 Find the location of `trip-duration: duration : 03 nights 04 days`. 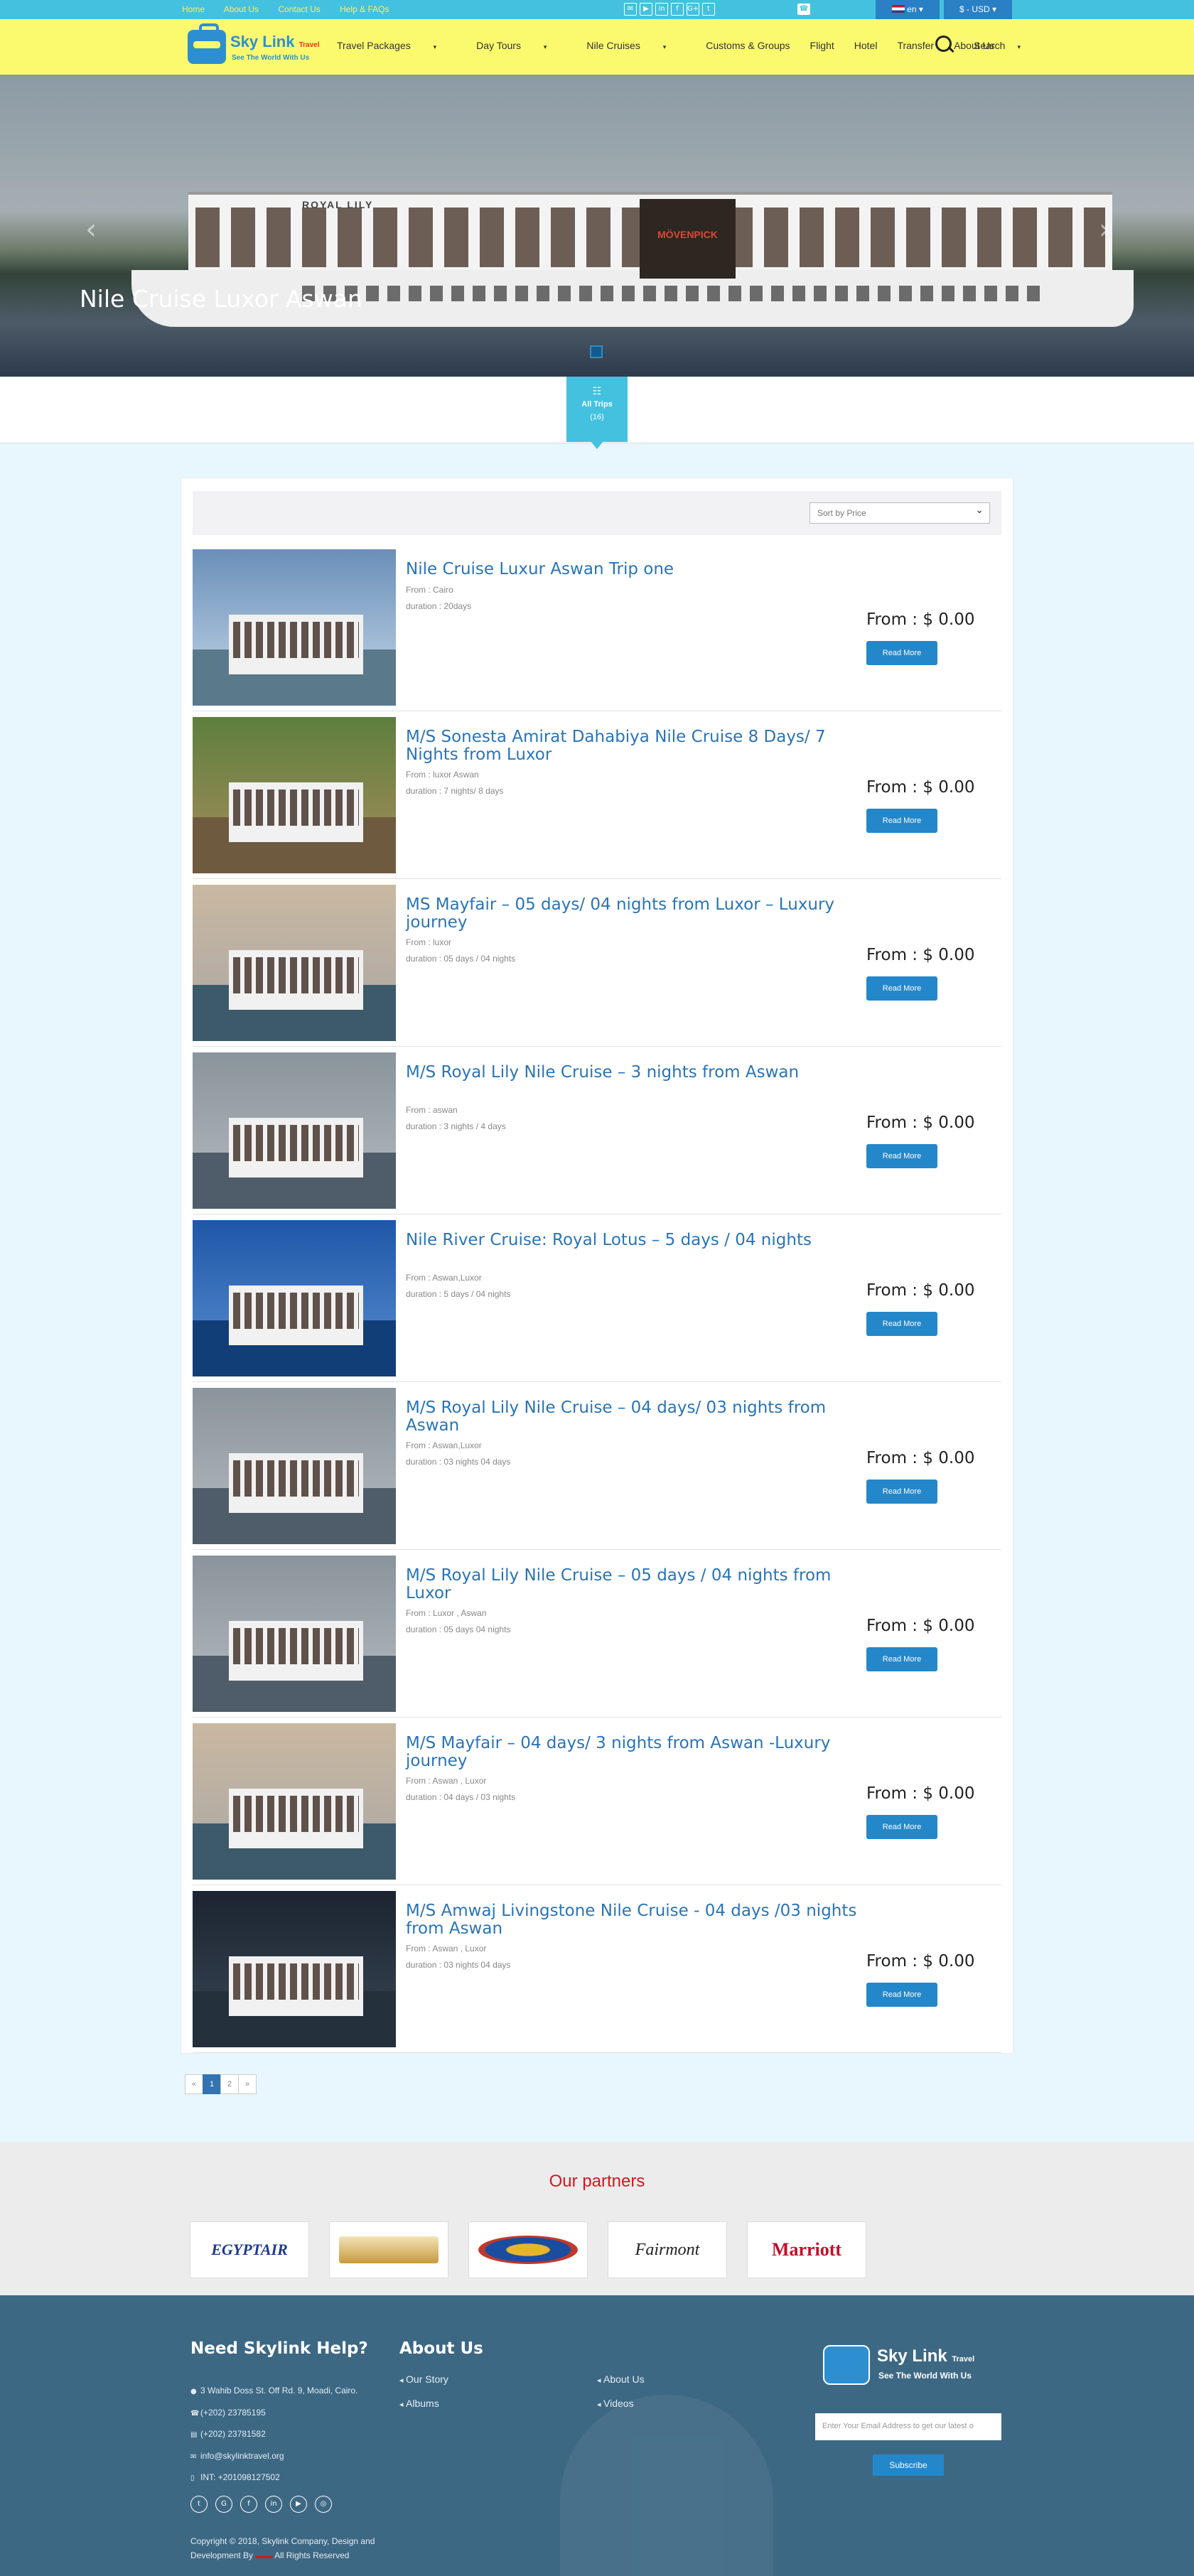

trip-duration: duration : 03 nights 04 days is located at coordinates (459, 1462).